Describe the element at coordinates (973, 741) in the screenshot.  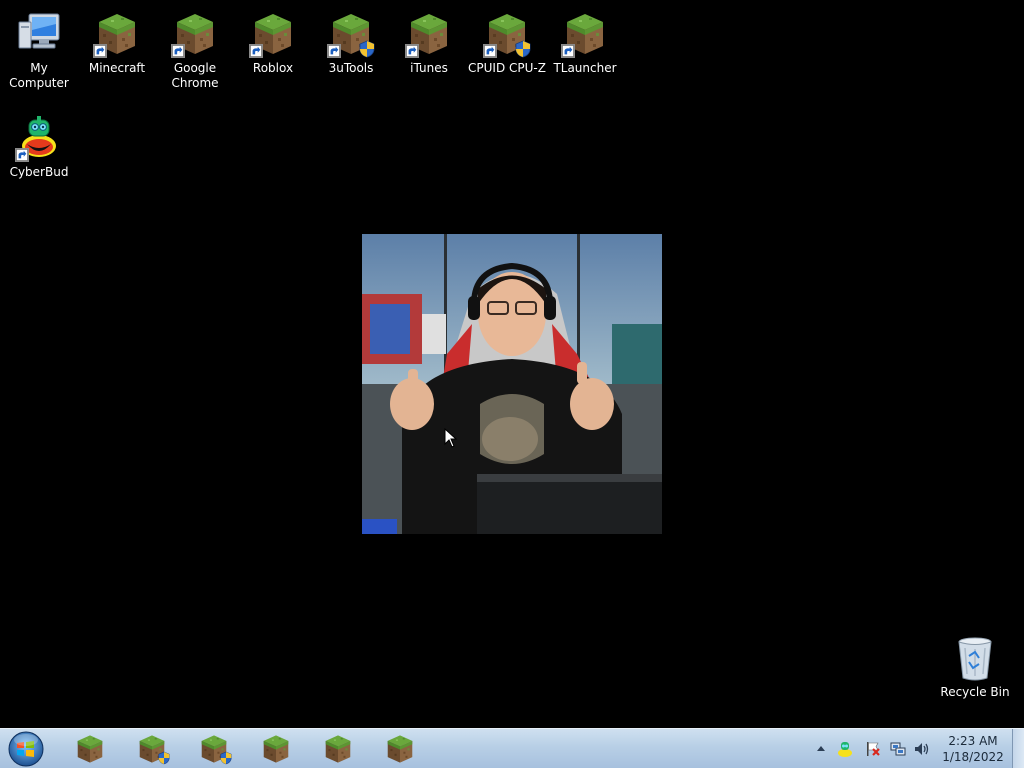
I see `clock-time: 2:23 AM` at that location.